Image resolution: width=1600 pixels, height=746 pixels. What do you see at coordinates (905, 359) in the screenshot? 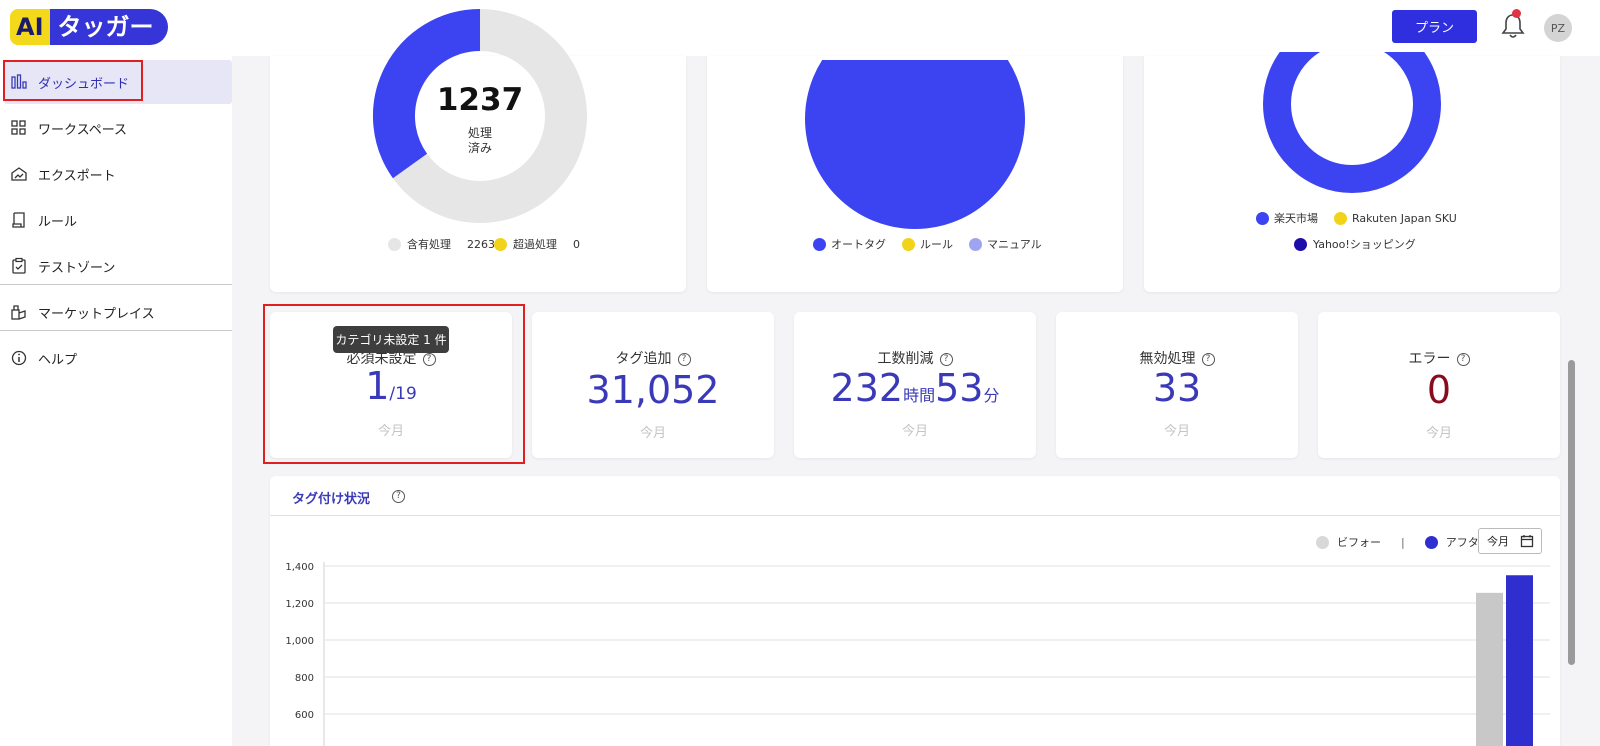
I see `stat-title-text: 工数削減` at bounding box center [905, 359].